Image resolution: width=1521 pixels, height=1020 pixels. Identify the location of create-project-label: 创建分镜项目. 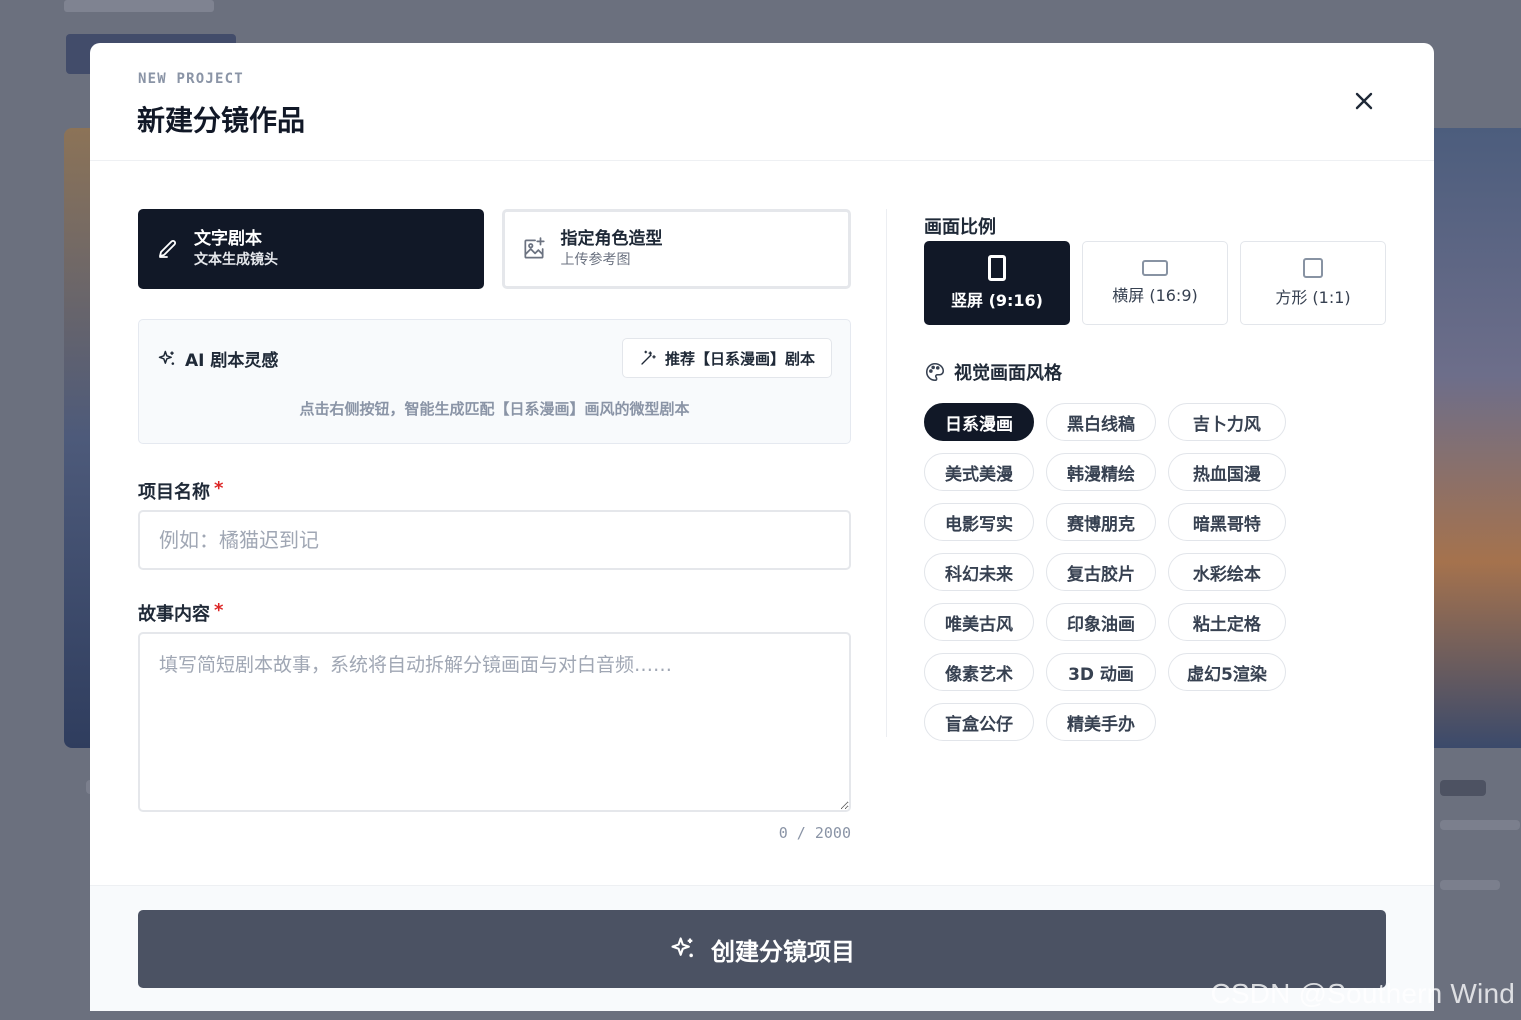
(783, 951).